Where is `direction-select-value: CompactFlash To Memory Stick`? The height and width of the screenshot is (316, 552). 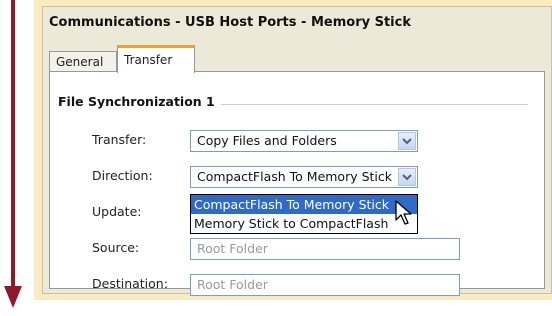 direction-select-value: CompactFlash To Memory Stick is located at coordinates (295, 176).